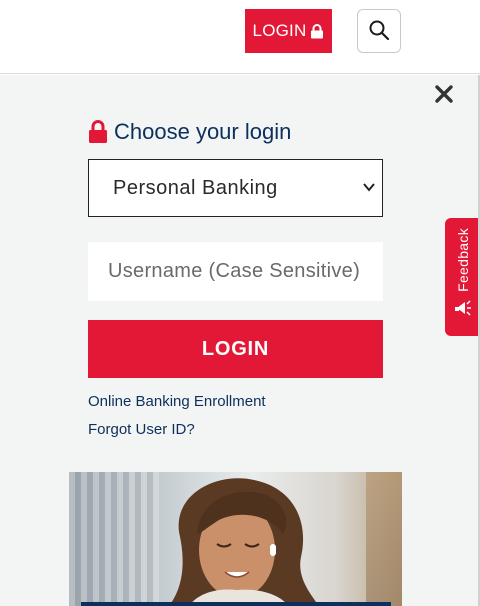 The height and width of the screenshot is (606, 480). I want to click on search-button, so click(379, 31).